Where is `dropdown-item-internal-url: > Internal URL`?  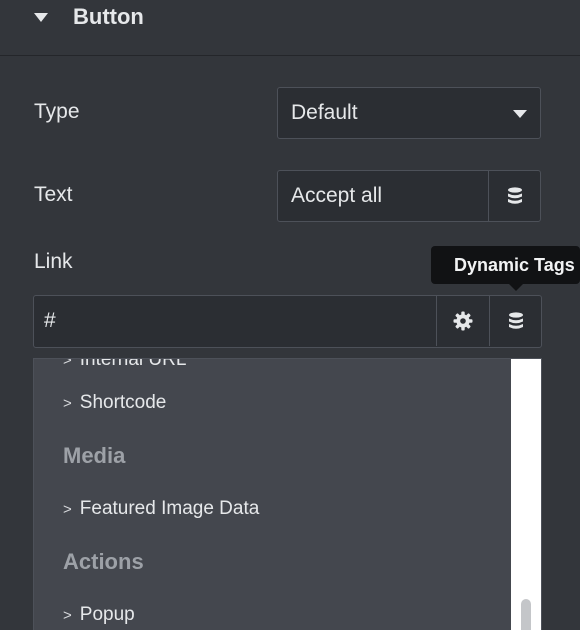 dropdown-item-internal-url: > Internal URL is located at coordinates (125, 364).